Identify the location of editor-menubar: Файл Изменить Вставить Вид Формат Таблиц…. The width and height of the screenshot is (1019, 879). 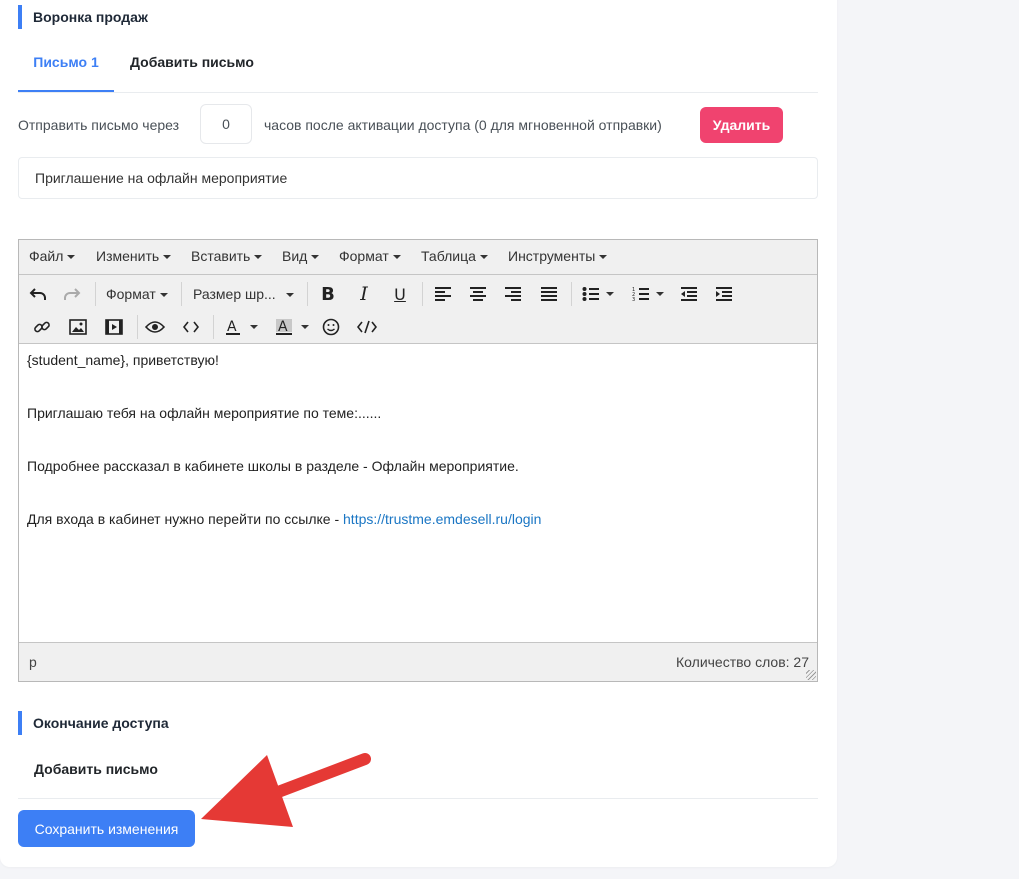
(418, 257).